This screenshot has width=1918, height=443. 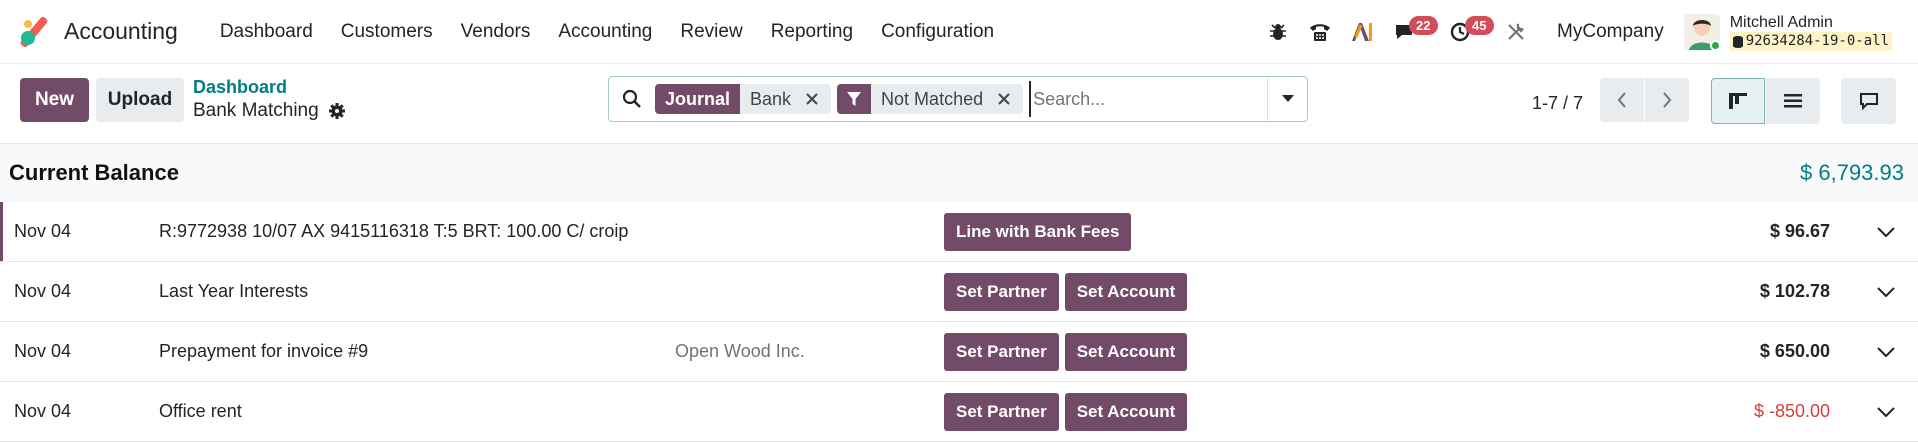 I want to click on breadcrumb-dashboard: Dashboard, so click(x=269, y=87).